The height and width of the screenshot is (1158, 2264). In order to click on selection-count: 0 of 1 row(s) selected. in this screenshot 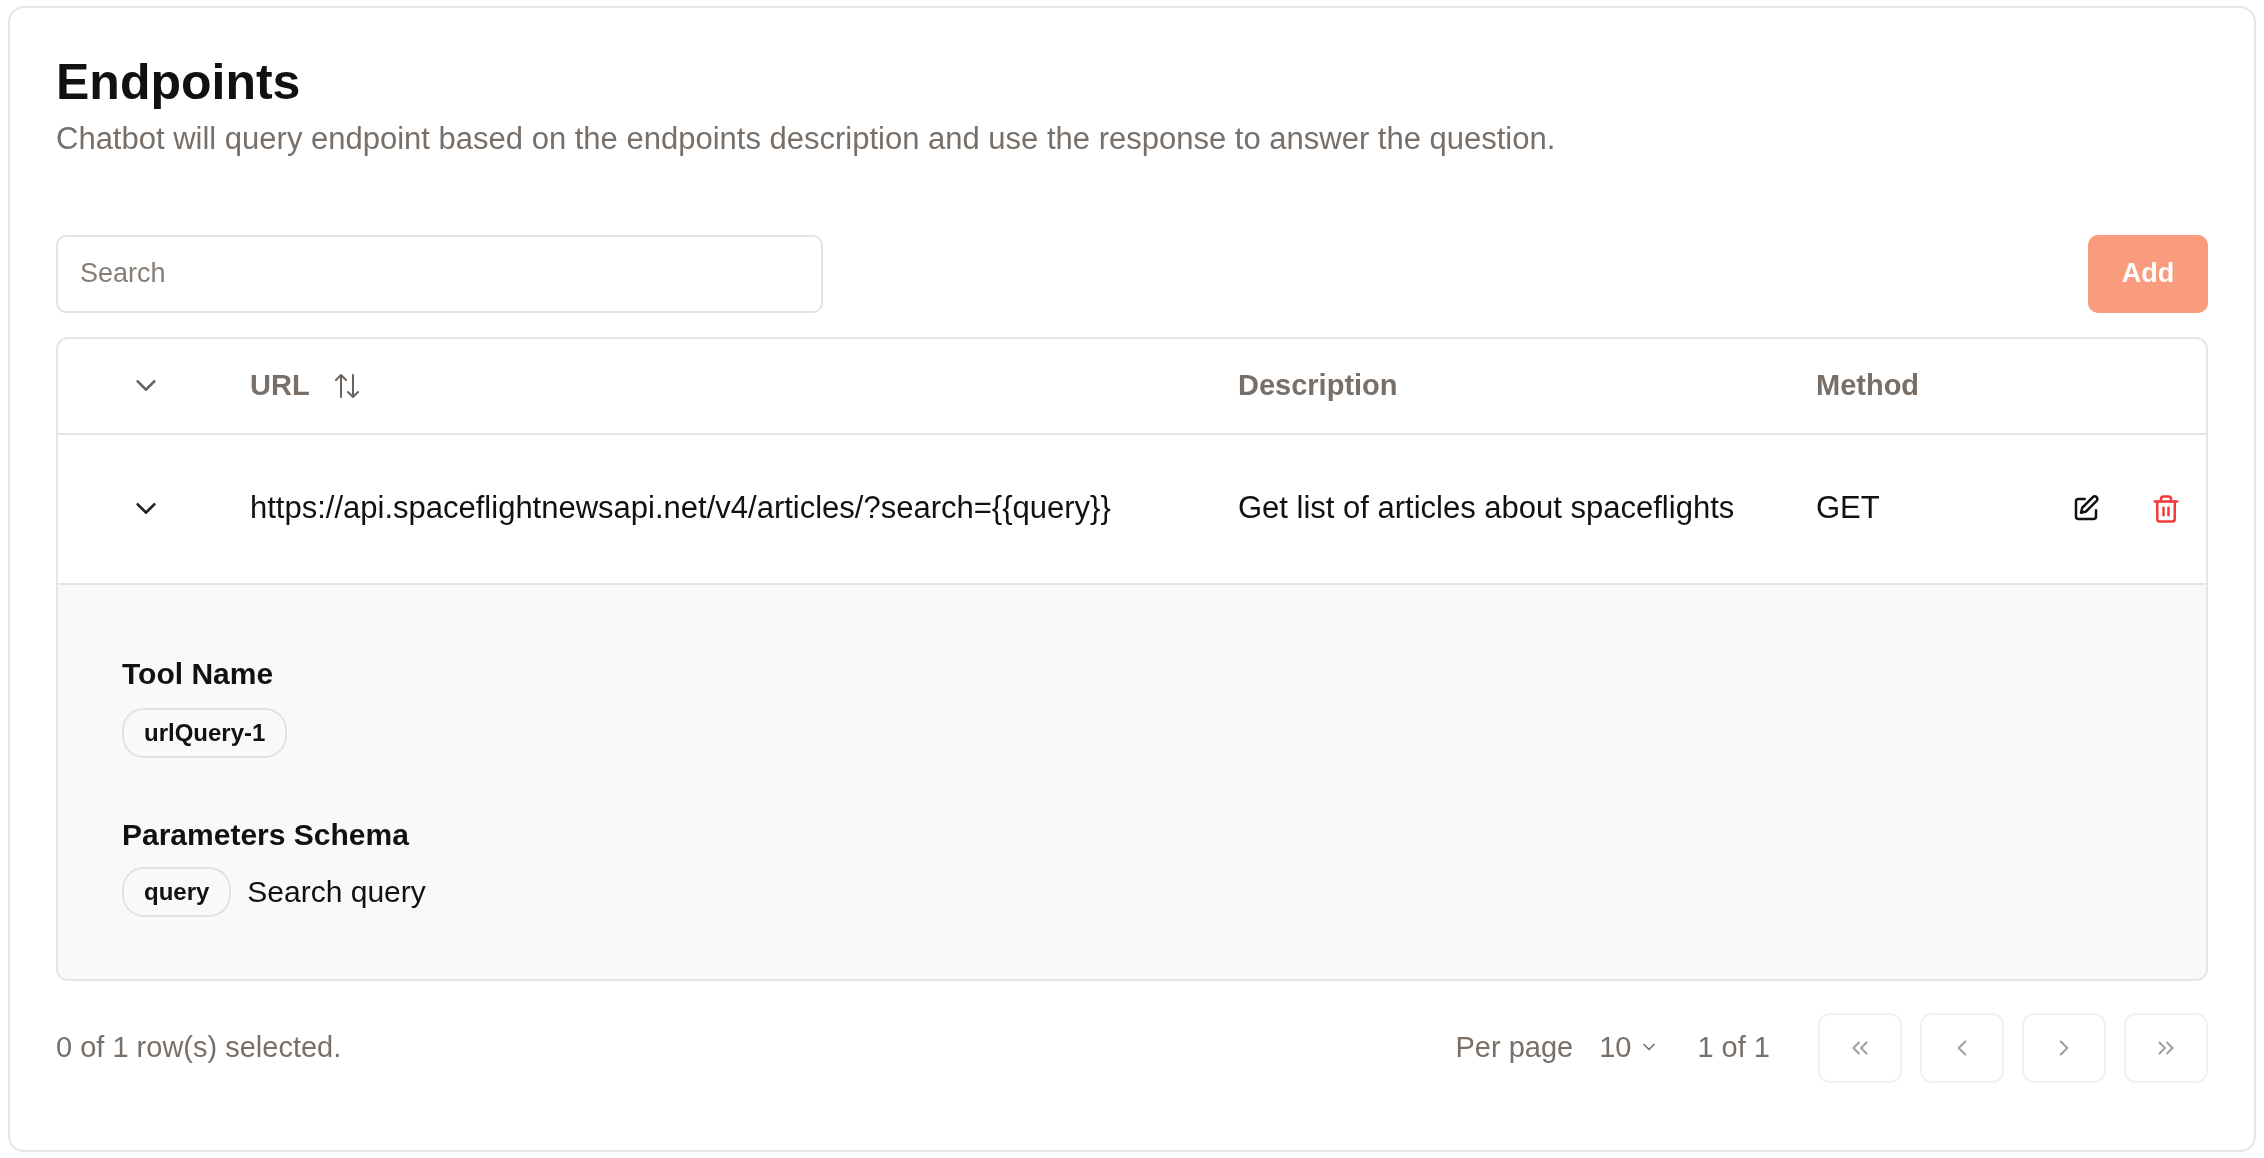, I will do `click(199, 1047)`.